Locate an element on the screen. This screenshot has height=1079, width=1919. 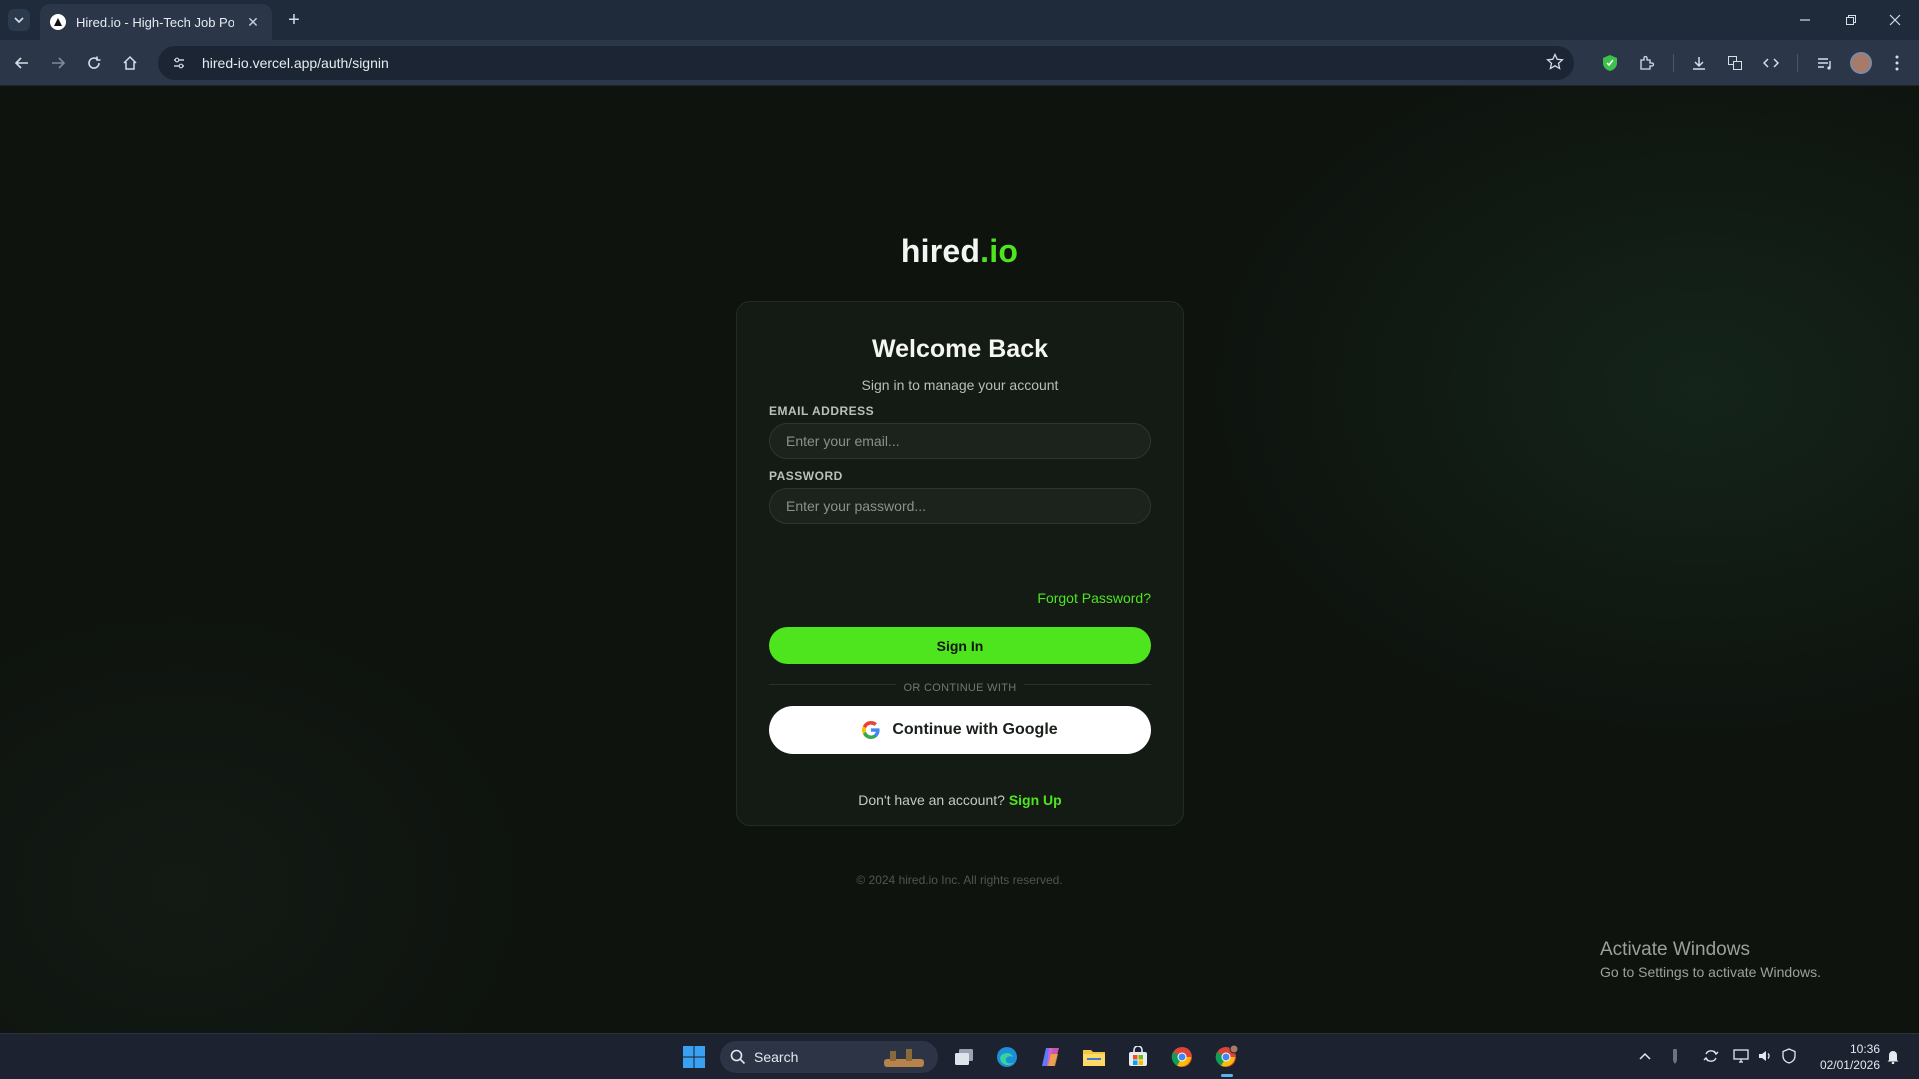
card-title: Welcome Back is located at coordinates (959, 349).